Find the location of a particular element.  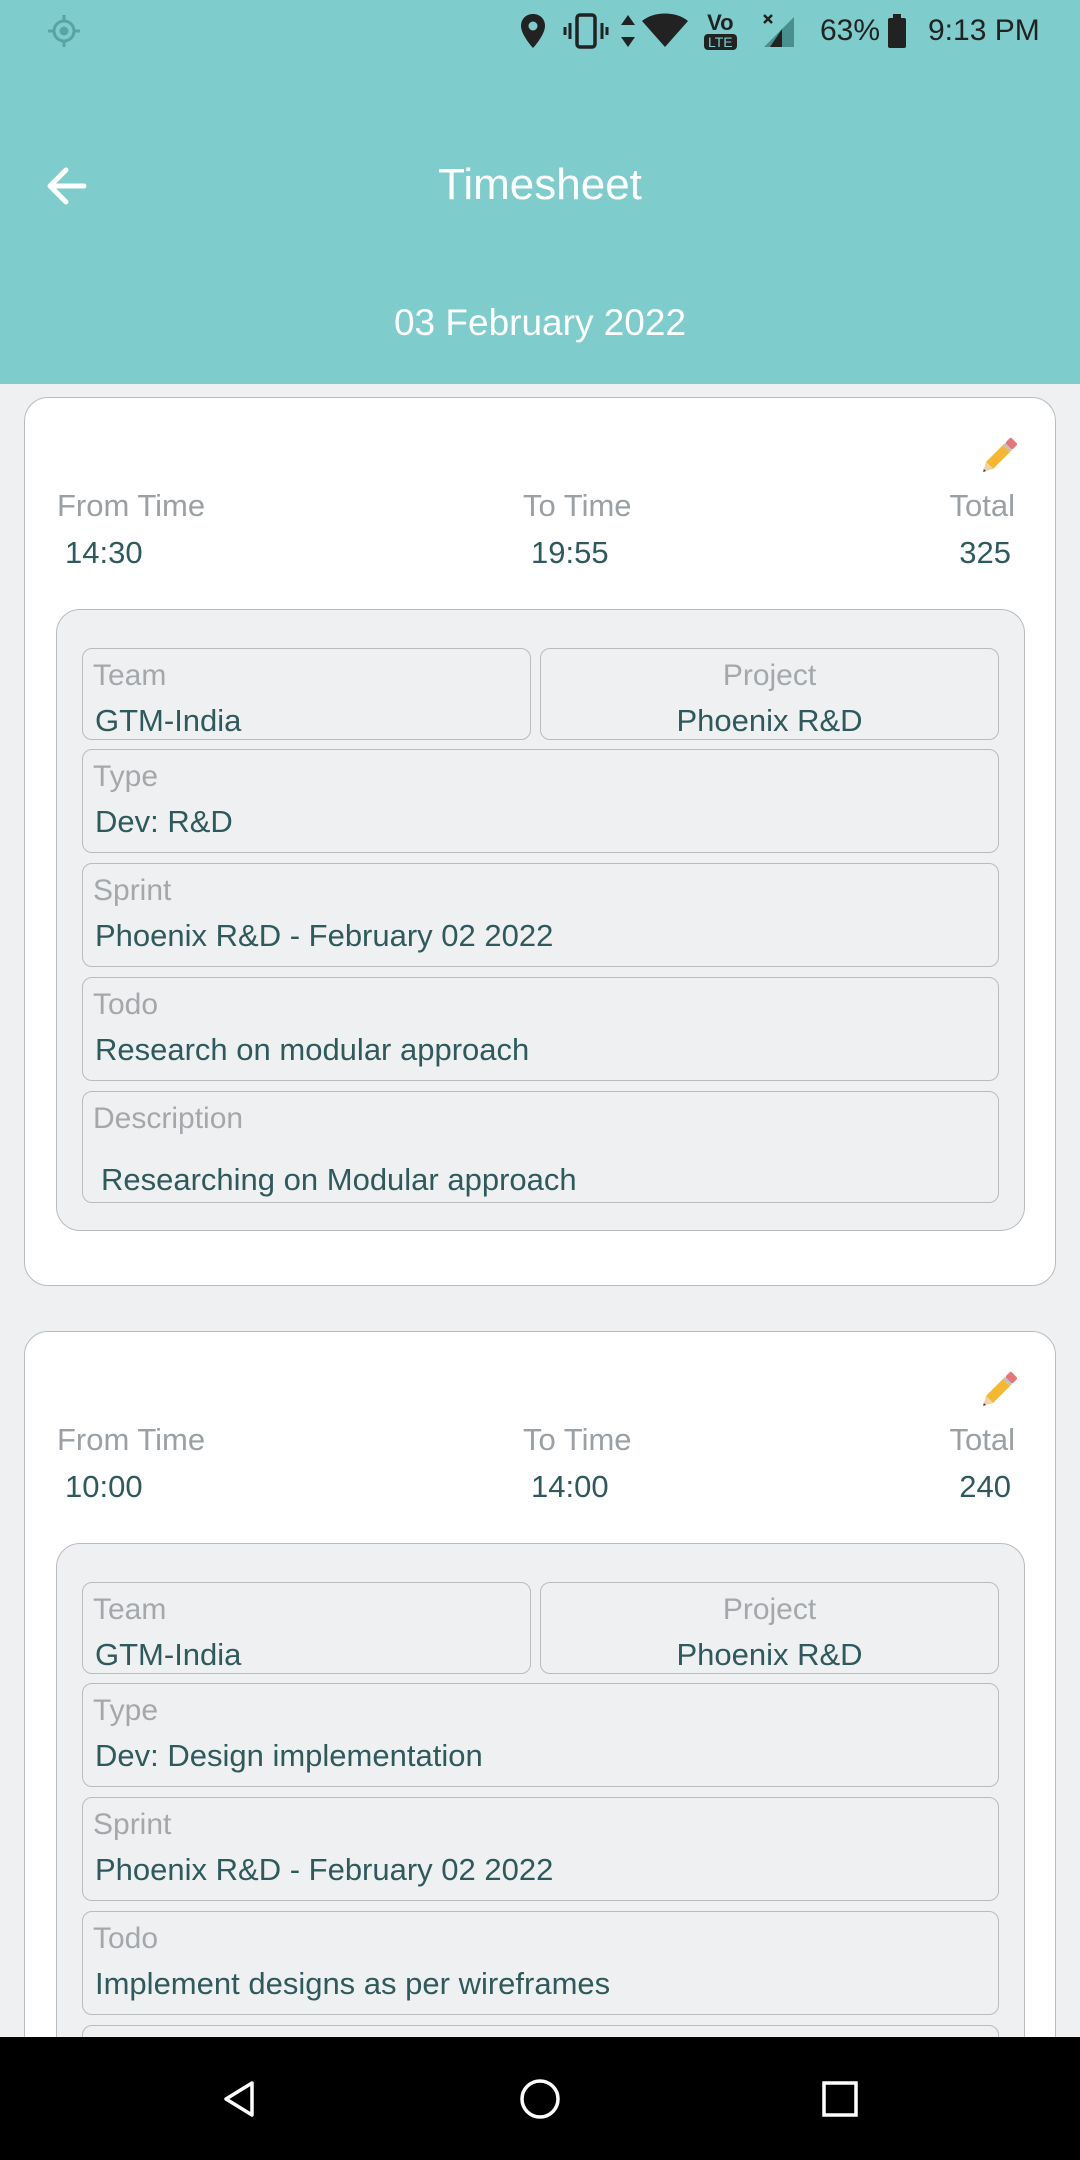

from-time-value: 10:00 is located at coordinates (104, 1486).